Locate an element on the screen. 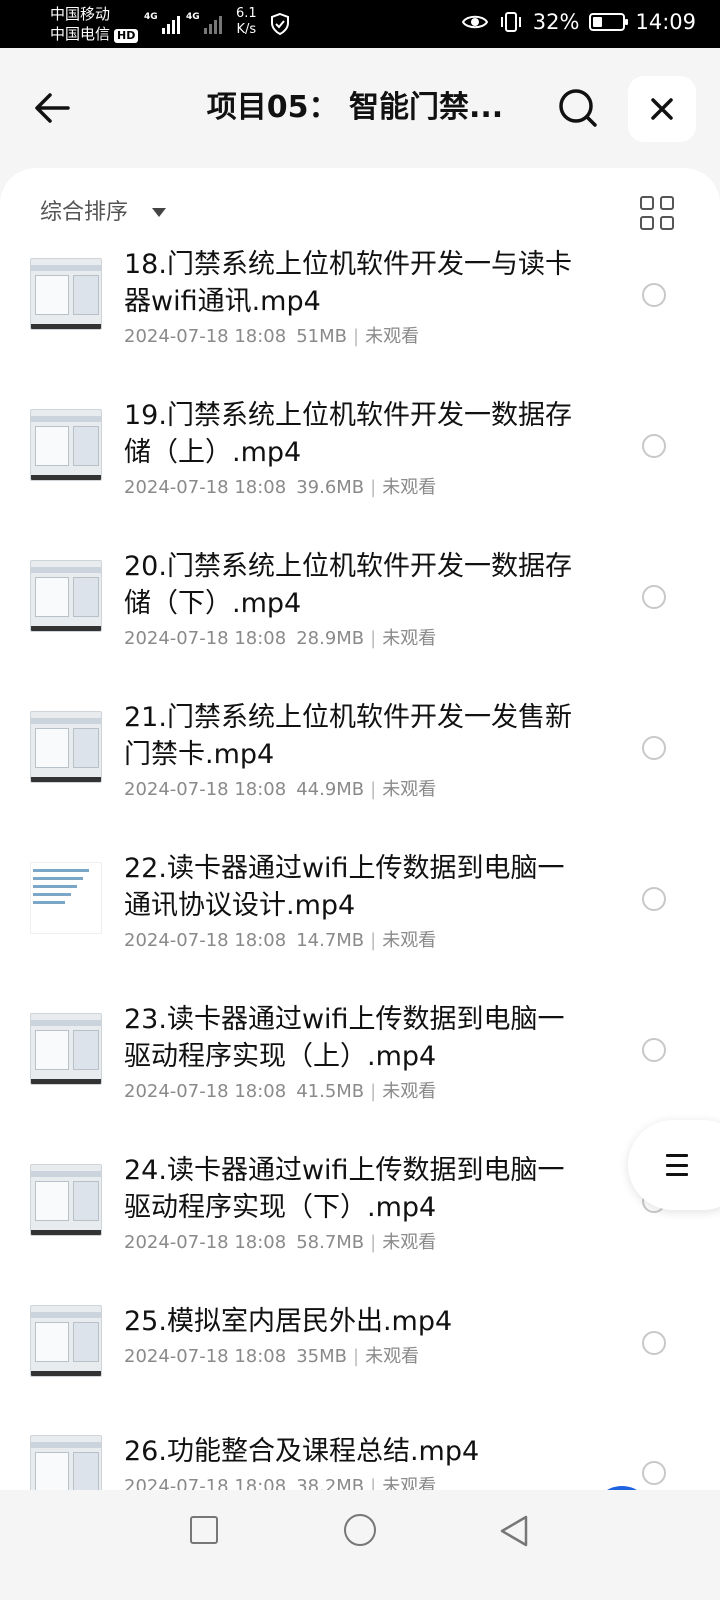 The height and width of the screenshot is (1600, 720). vpn-shield-icon is located at coordinates (280, 24).